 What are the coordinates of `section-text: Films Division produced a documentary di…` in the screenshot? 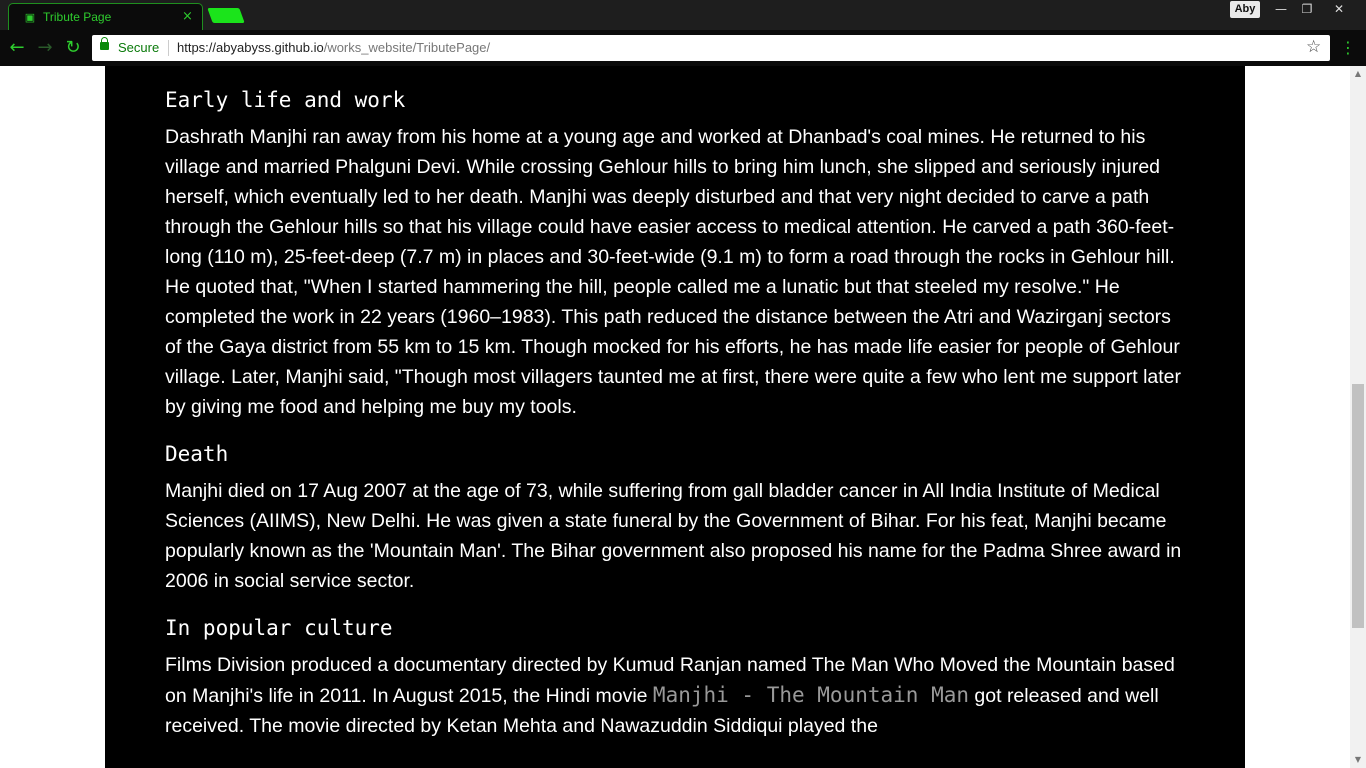 It's located at (675, 695).